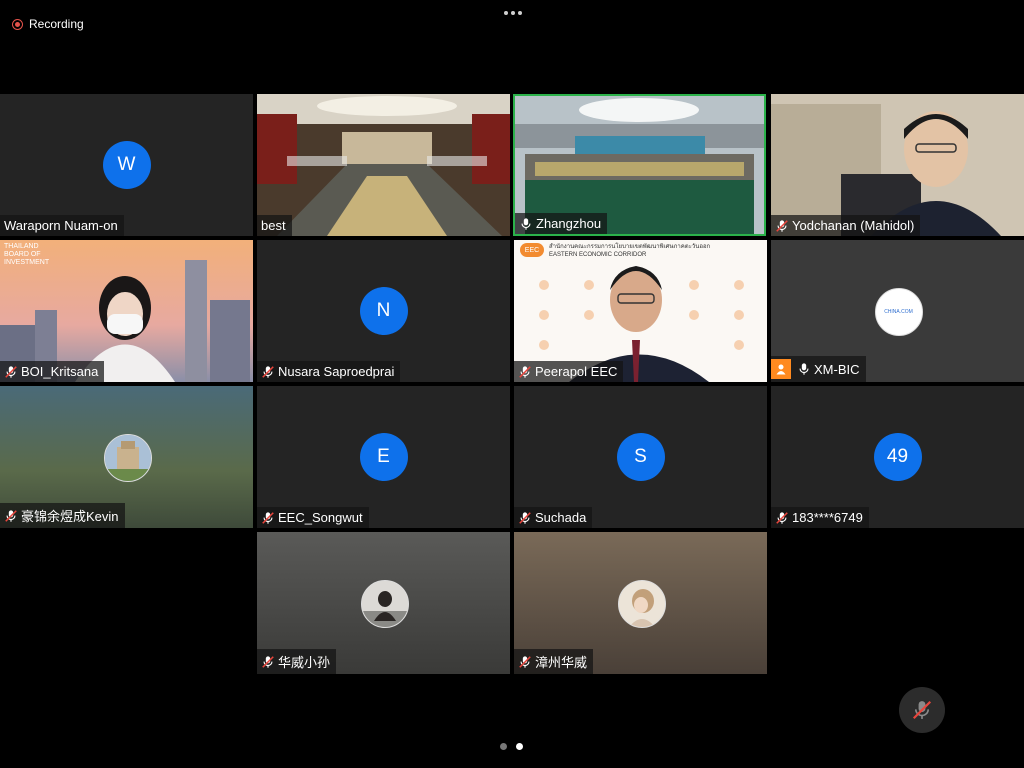 The height and width of the screenshot is (768, 1024). Describe the element at coordinates (511, 746) in the screenshot. I see `page-indicator` at that location.